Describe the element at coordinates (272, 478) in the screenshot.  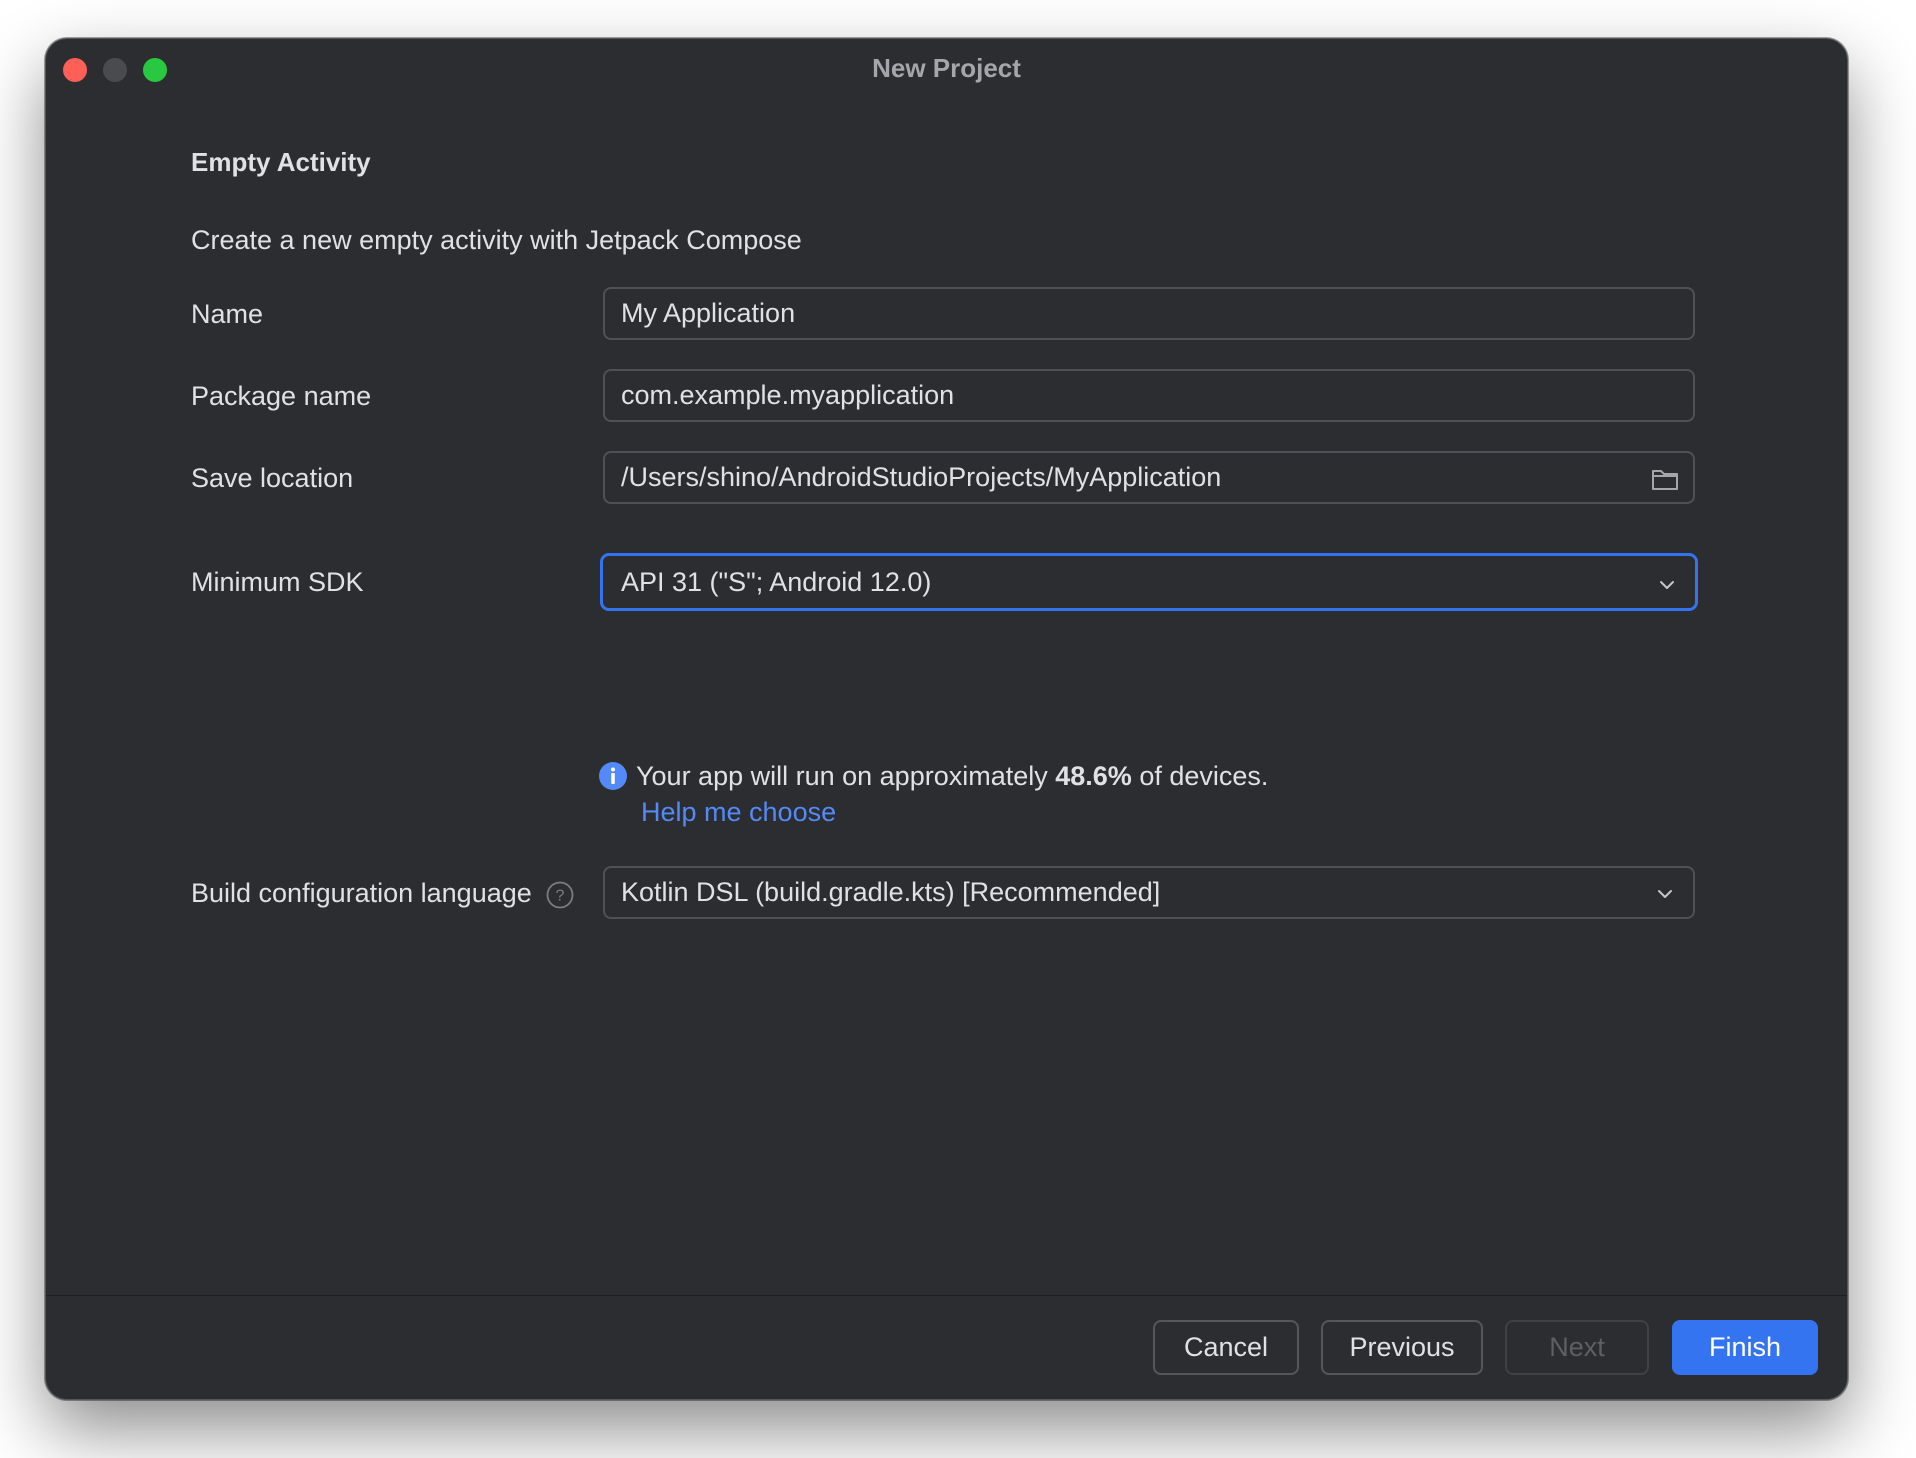
I see `save-location-label: Save location` at that location.